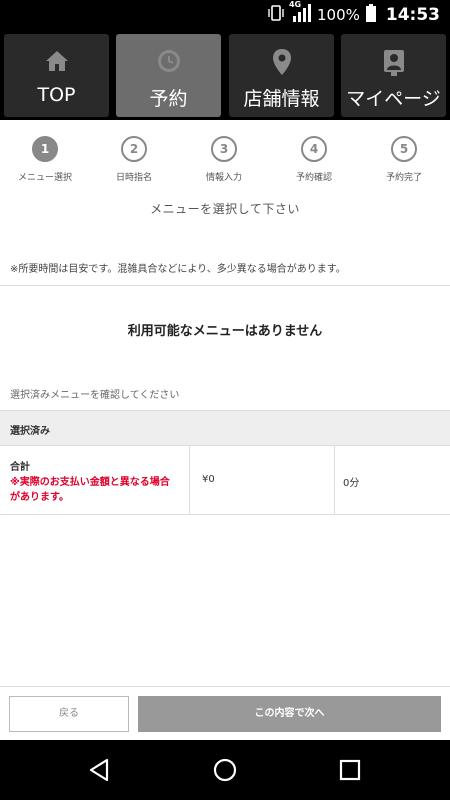 The width and height of the screenshot is (450, 800). Describe the element at coordinates (393, 99) in the screenshot. I see `tab-label: マイページ` at that location.